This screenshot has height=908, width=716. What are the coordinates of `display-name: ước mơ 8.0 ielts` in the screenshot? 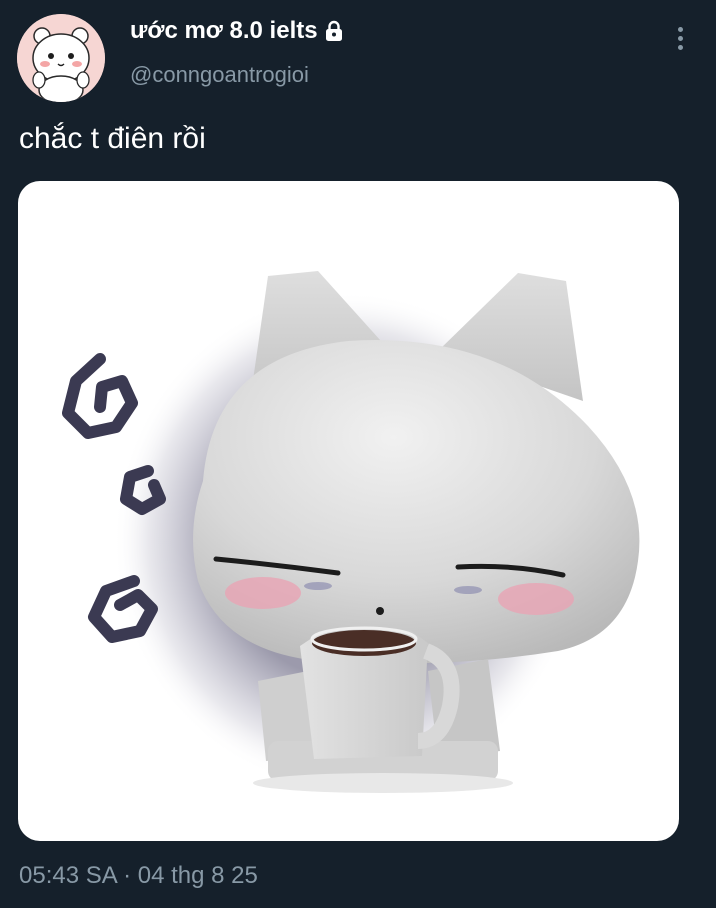 It's located at (237, 31).